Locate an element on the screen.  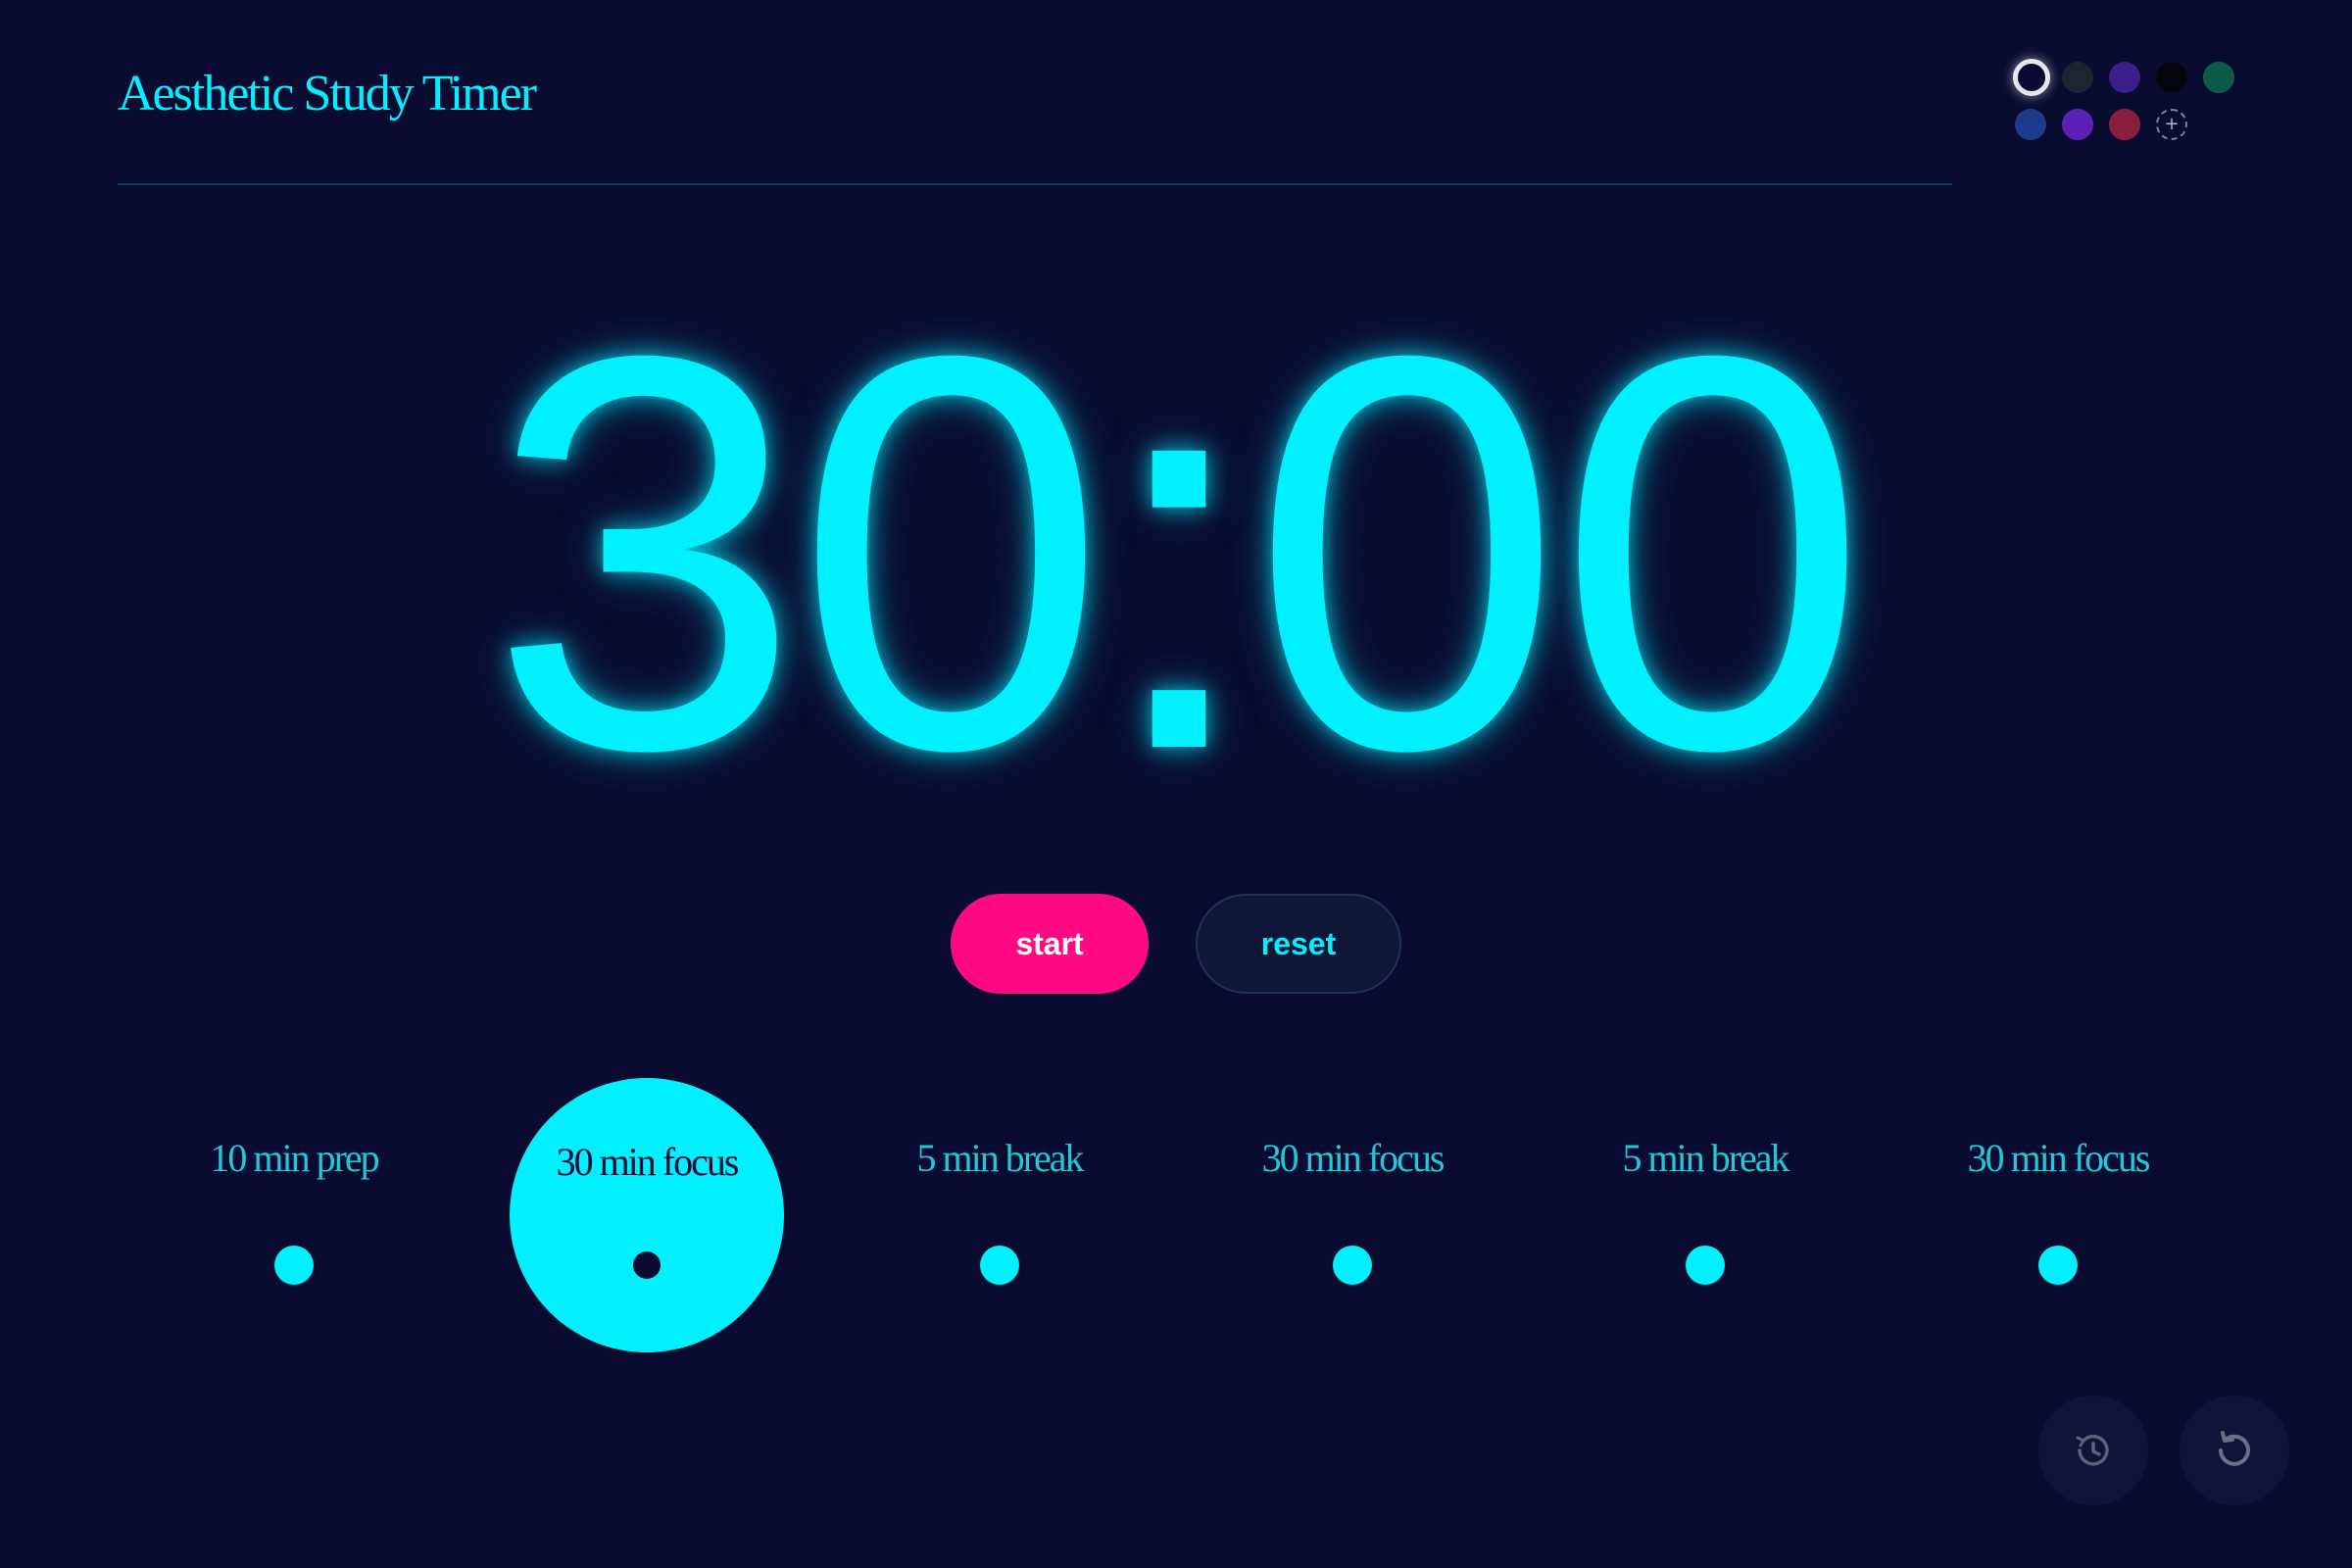
step-30-min-focus-active: 30 min focus is located at coordinates (646, 1225).